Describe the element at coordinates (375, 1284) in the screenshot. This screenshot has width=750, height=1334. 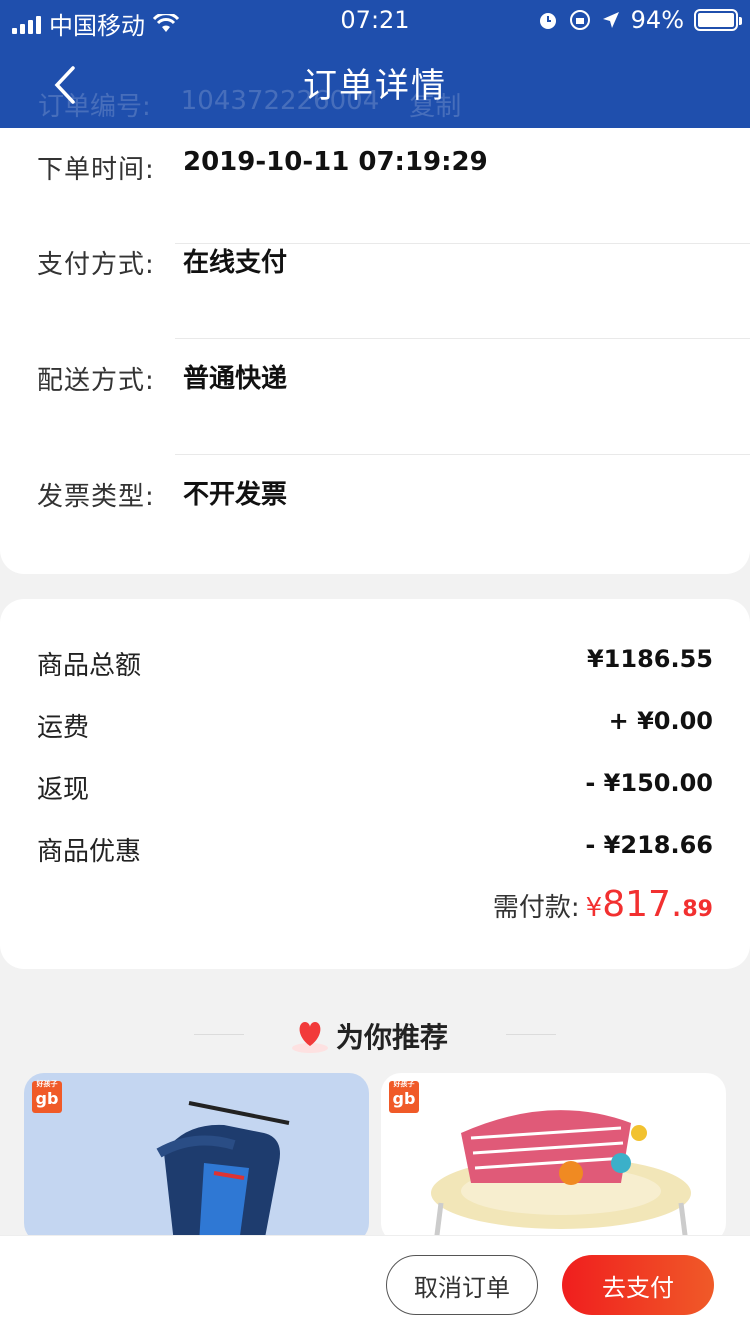
I see `bottom-action-bar: 取消订单 去支付` at that location.